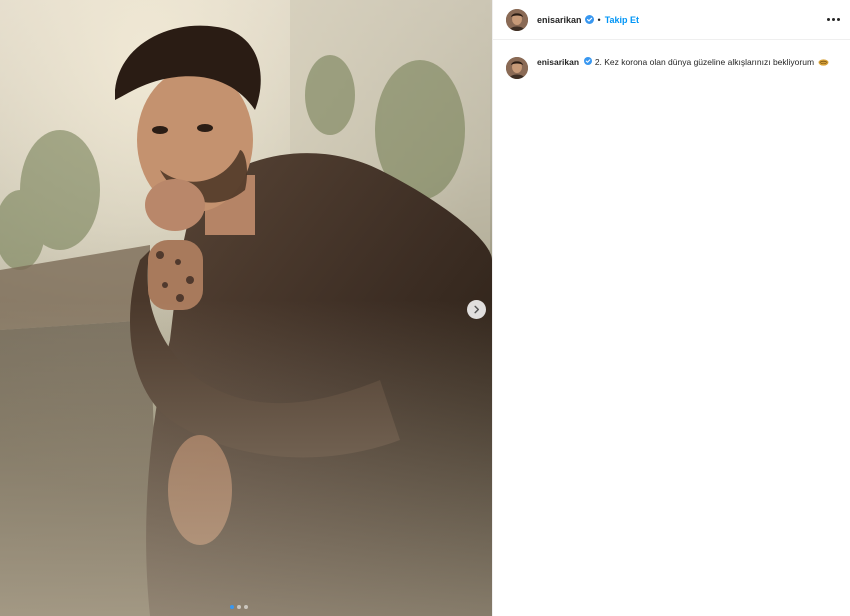 The image size is (850, 616). I want to click on more-options-icon, so click(833, 19).